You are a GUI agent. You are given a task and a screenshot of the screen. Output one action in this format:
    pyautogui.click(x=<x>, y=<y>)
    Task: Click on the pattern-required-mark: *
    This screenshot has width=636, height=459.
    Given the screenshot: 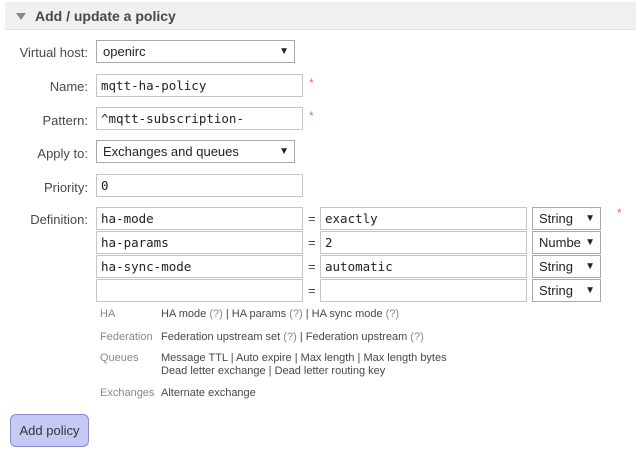 What is the action you would take?
    pyautogui.click(x=311, y=116)
    